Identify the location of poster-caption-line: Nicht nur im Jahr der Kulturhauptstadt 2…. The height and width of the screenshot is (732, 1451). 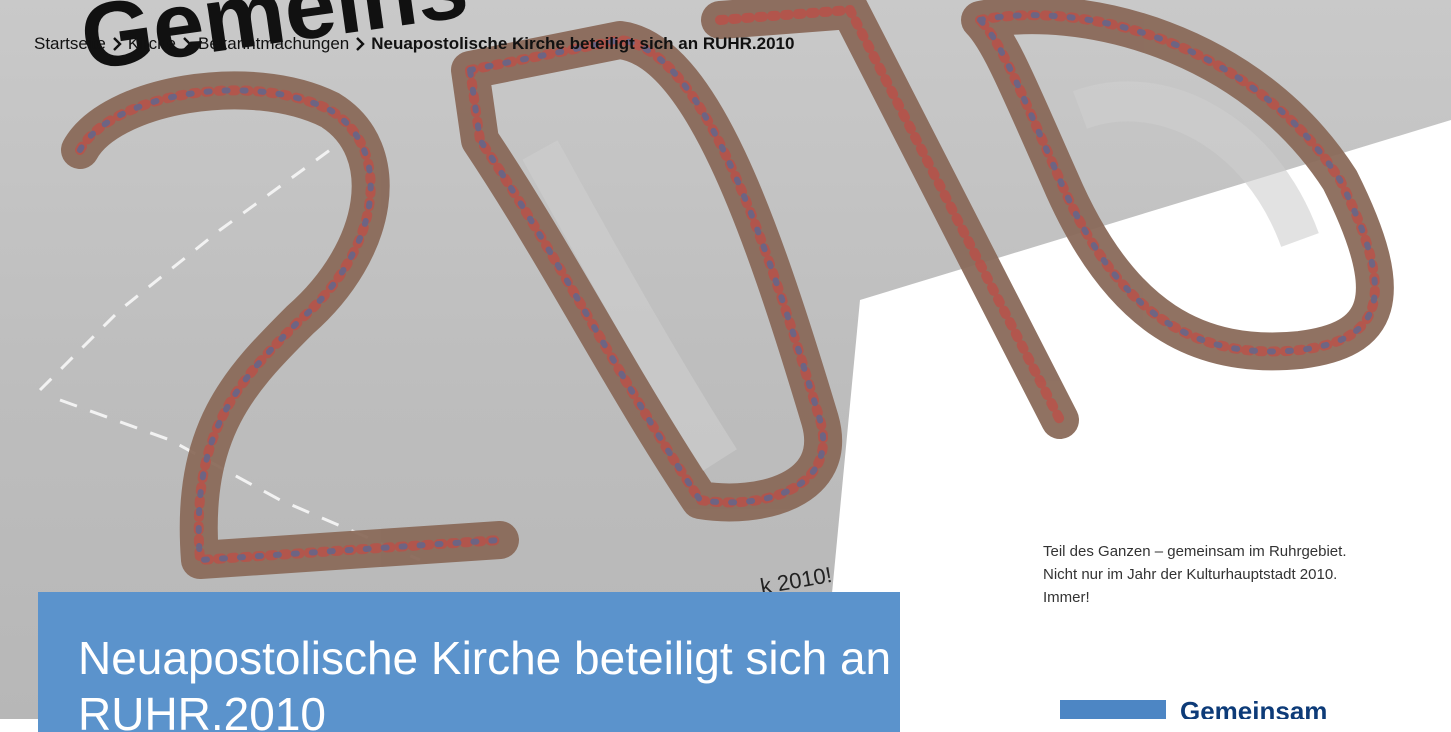
(1190, 574).